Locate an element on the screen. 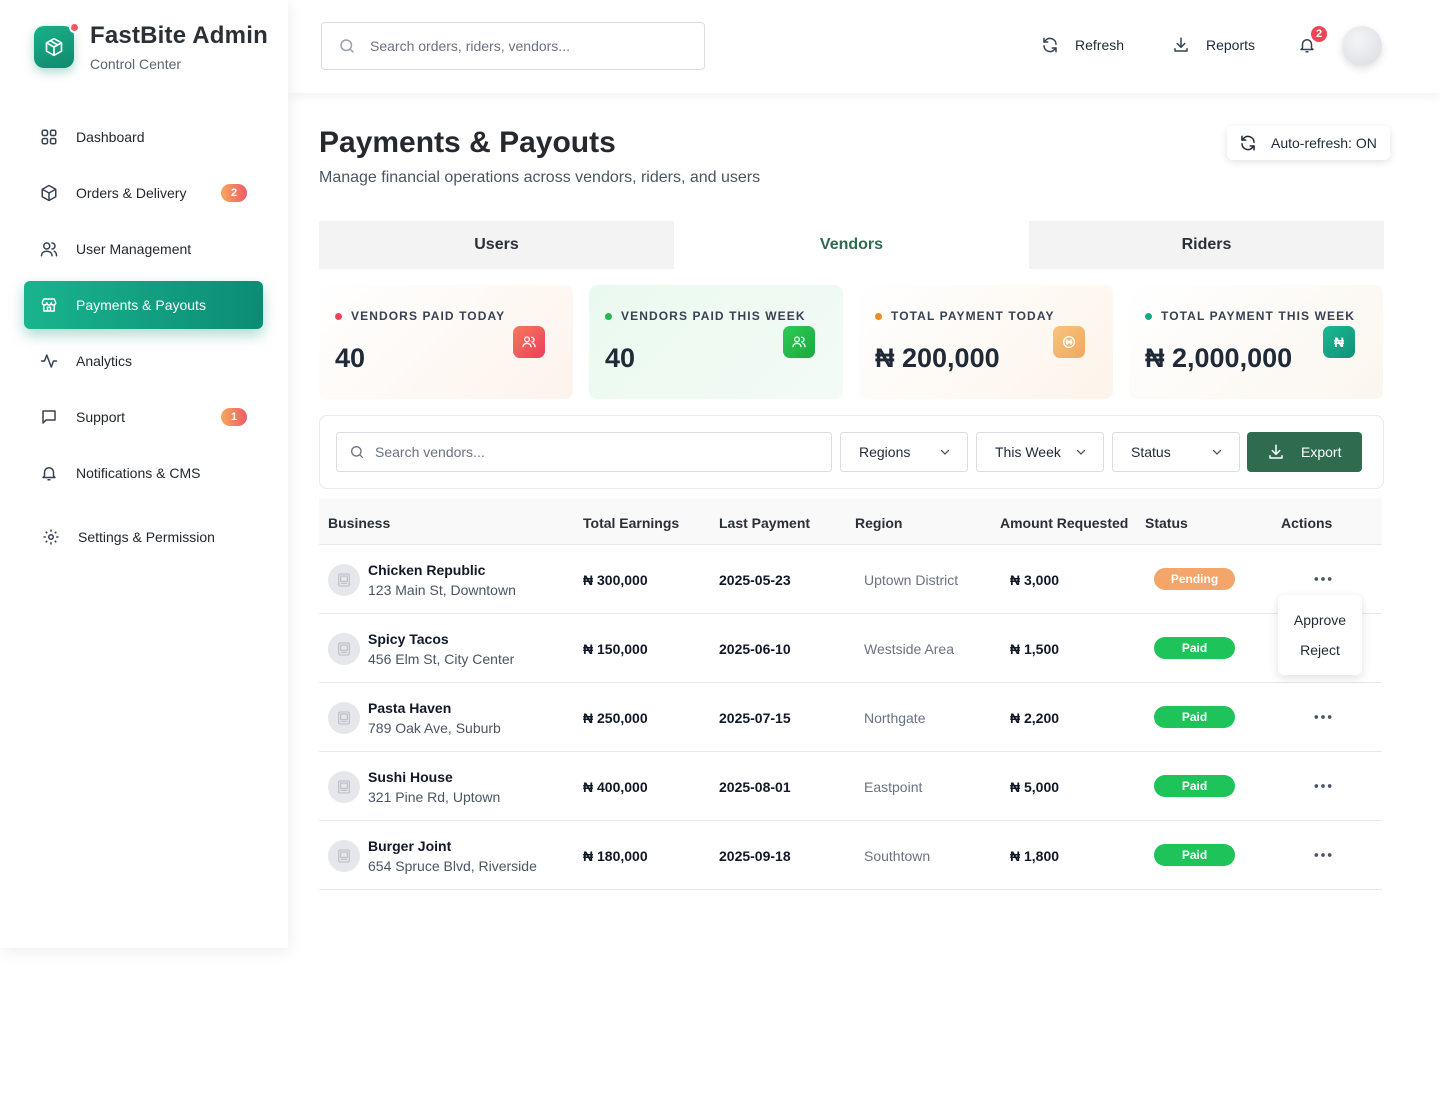 The image size is (1440, 1114). region: Uptown District is located at coordinates (911, 580).